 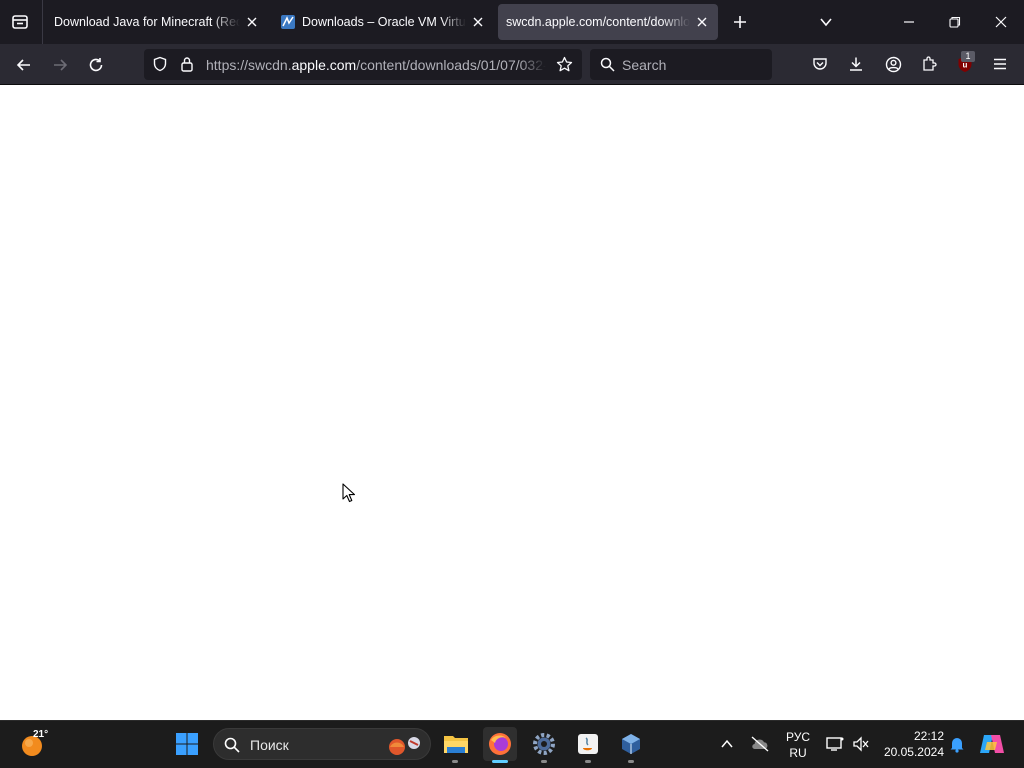 I want to click on gear-icon, so click(x=544, y=744).